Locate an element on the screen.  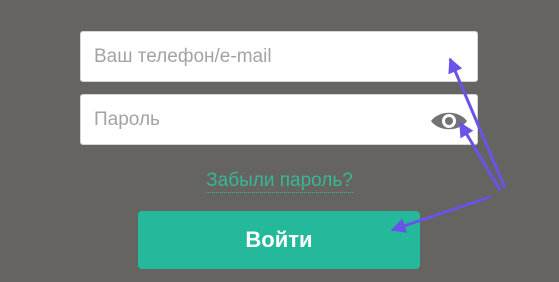
password-input is located at coordinates (279, 119).